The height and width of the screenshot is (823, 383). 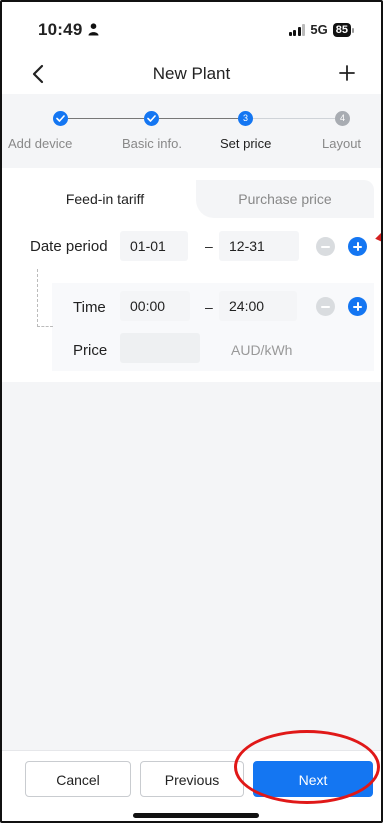 What do you see at coordinates (246, 143) in the screenshot?
I see `step-label-set-price: Set price` at bounding box center [246, 143].